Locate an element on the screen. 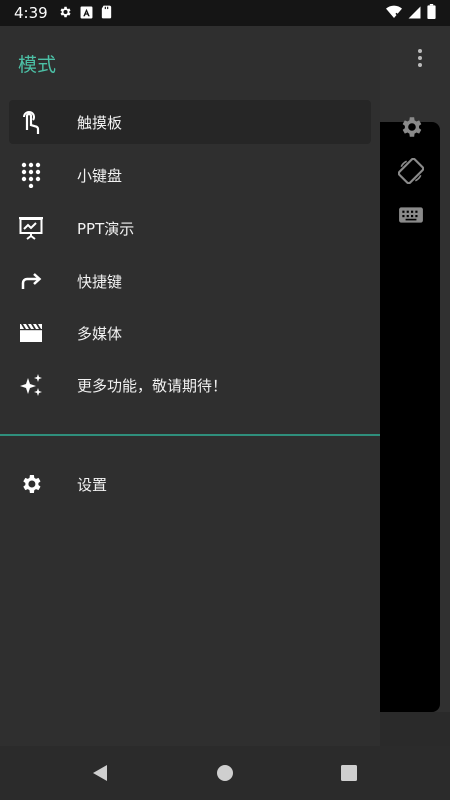 This screenshot has height=800, width=450. font-status-icon is located at coordinates (86, 13).